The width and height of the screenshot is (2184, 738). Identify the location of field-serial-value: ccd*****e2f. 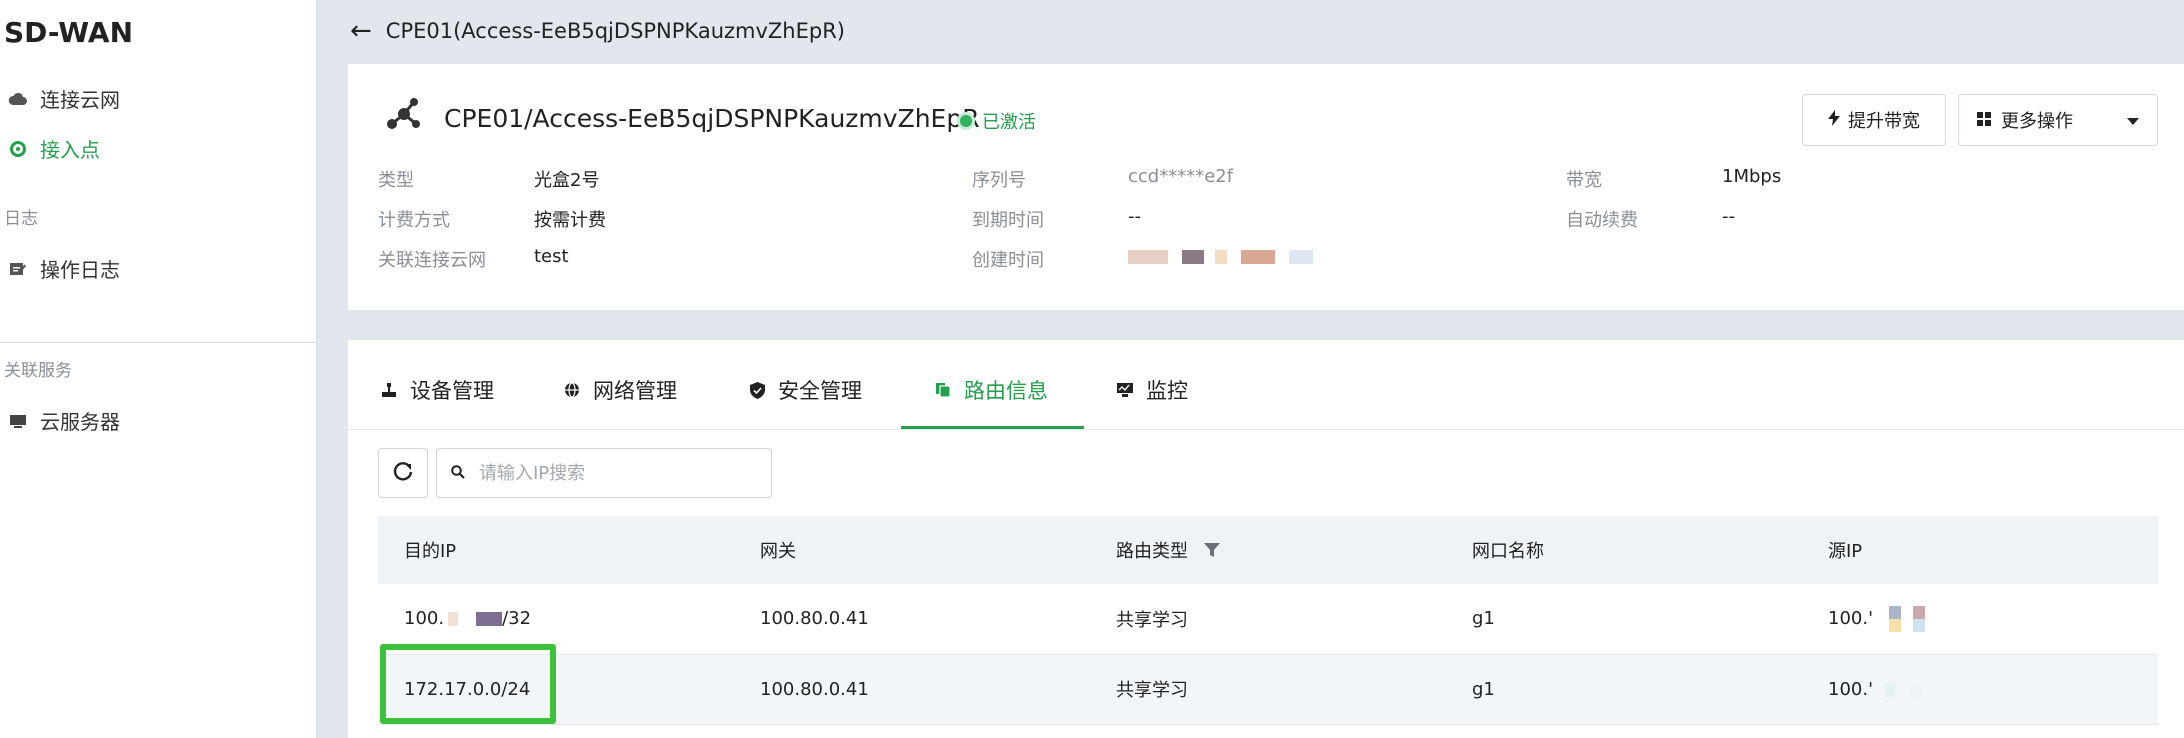
(1181, 176).